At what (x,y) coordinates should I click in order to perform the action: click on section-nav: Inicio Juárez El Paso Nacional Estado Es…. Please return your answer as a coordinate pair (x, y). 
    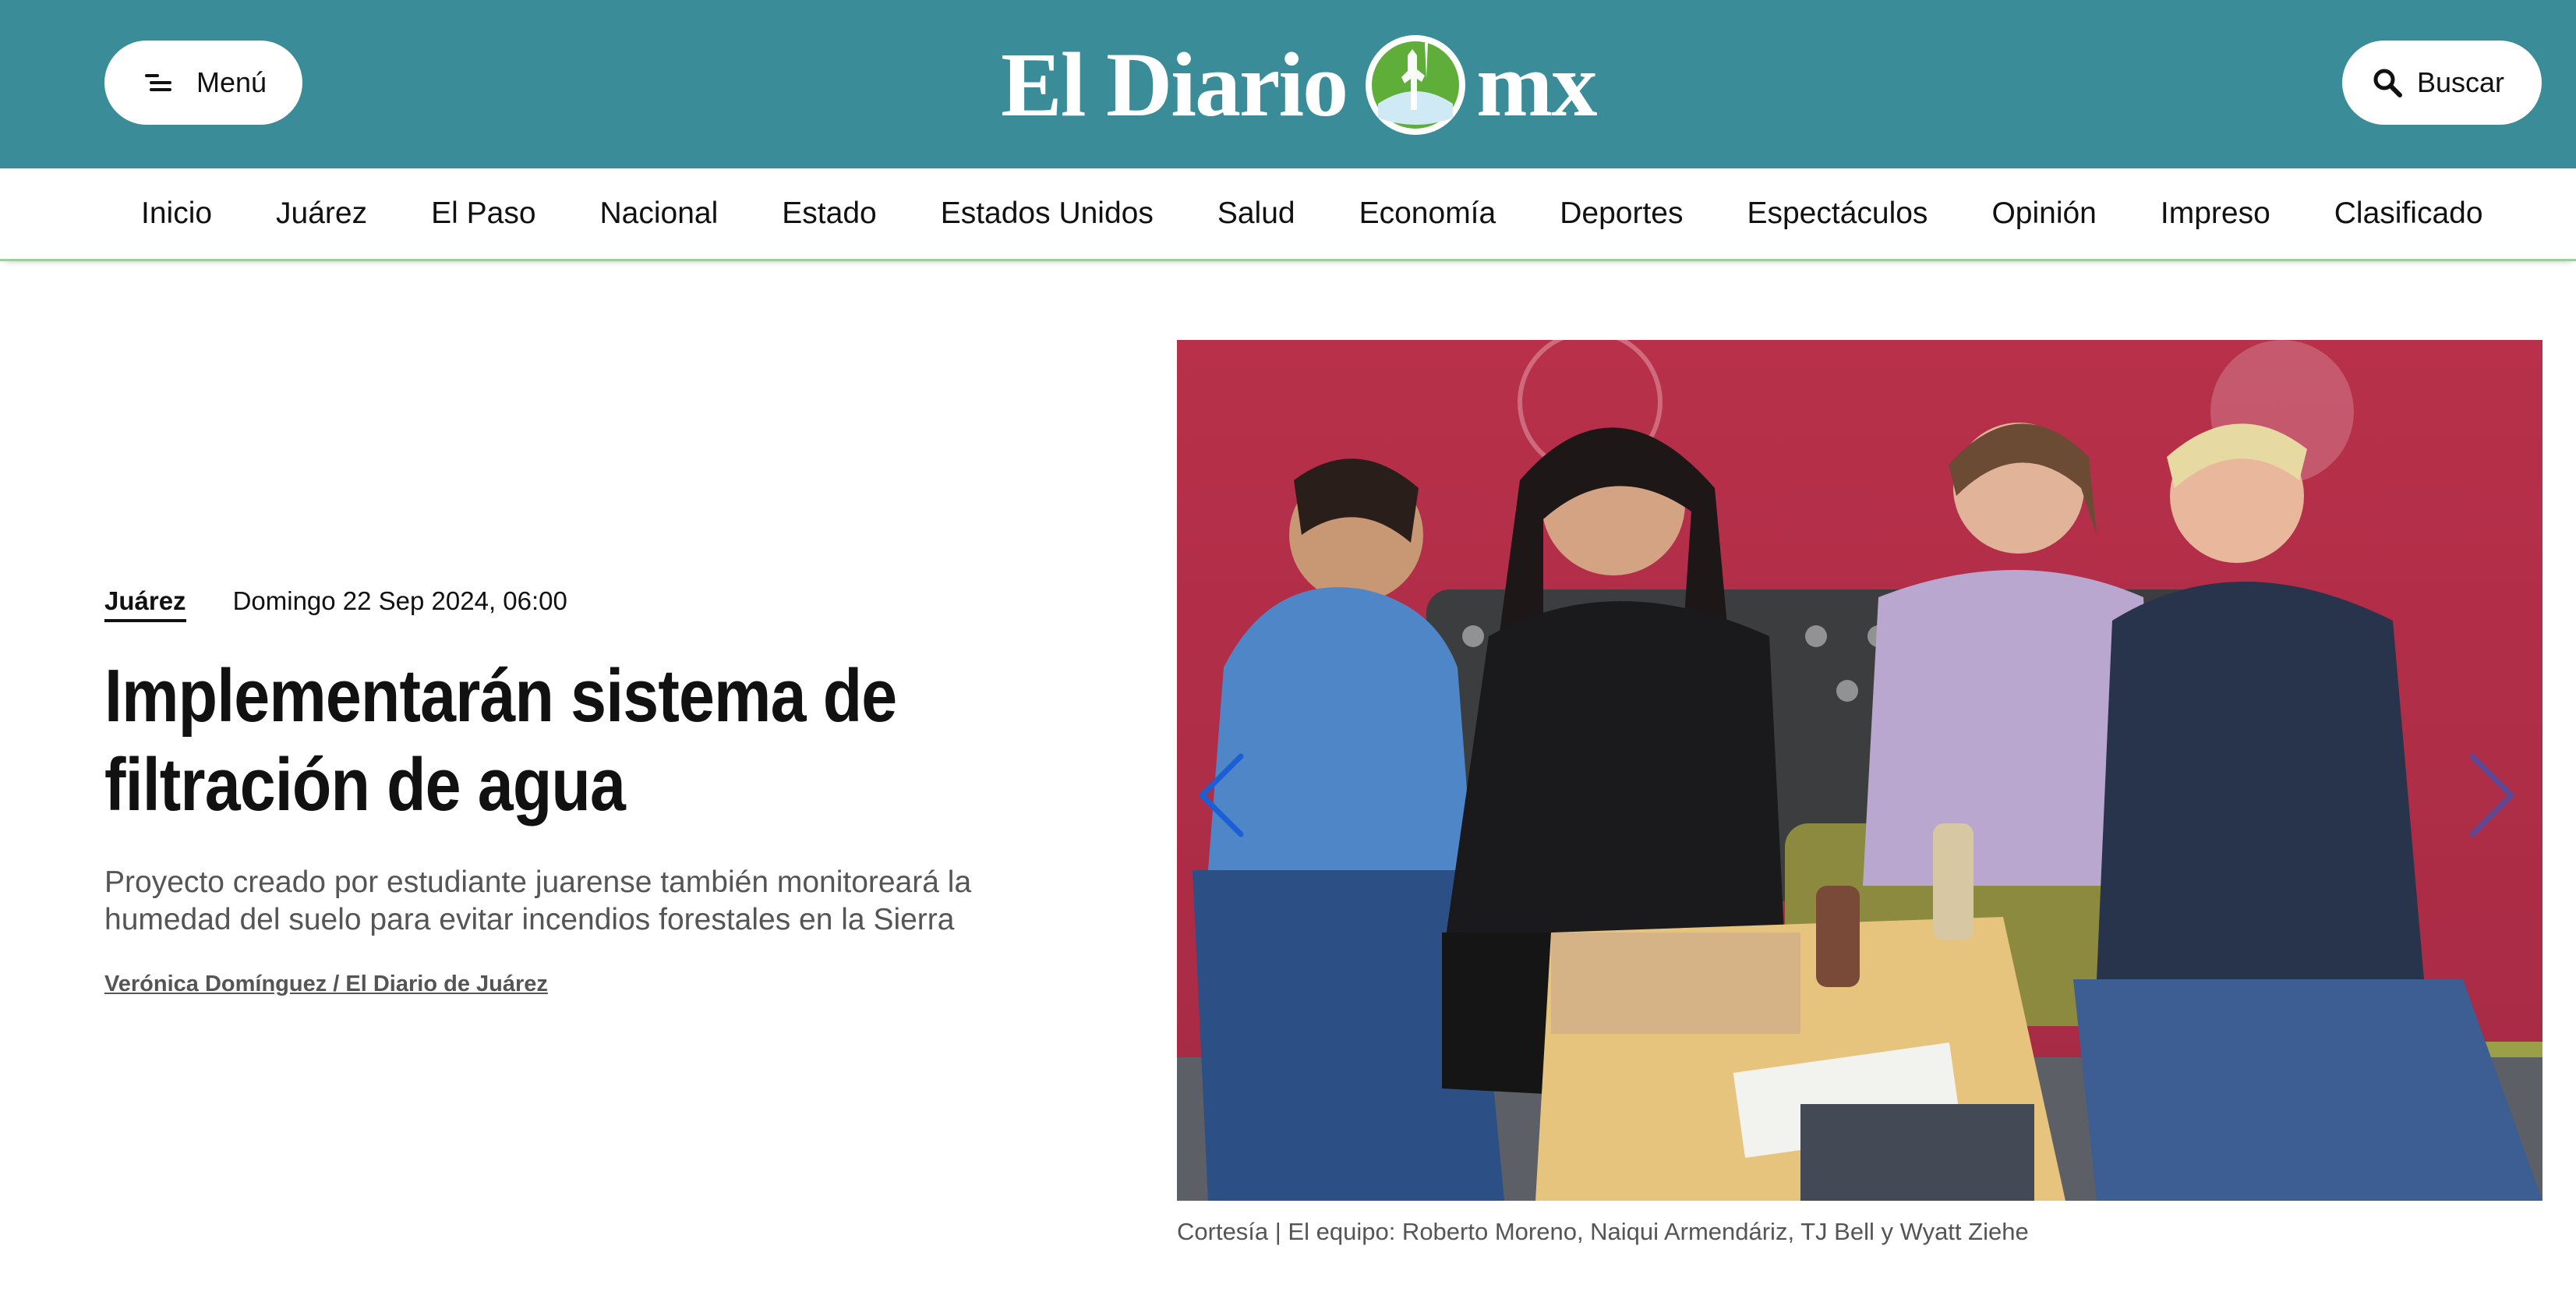
    Looking at the image, I should click on (1288, 214).